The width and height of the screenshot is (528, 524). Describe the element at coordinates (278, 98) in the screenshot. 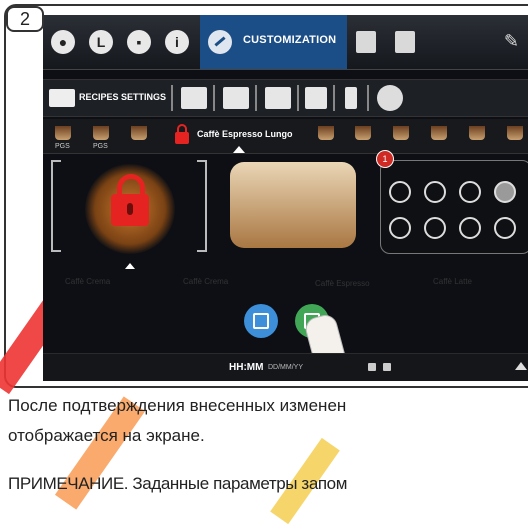

I see `timer-icon` at that location.